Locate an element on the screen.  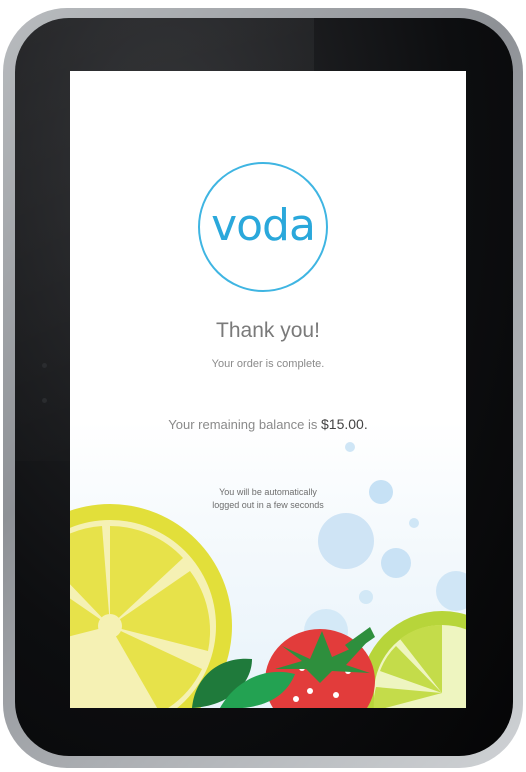
balance-label: Your remaining balance is is located at coordinates (244, 424).